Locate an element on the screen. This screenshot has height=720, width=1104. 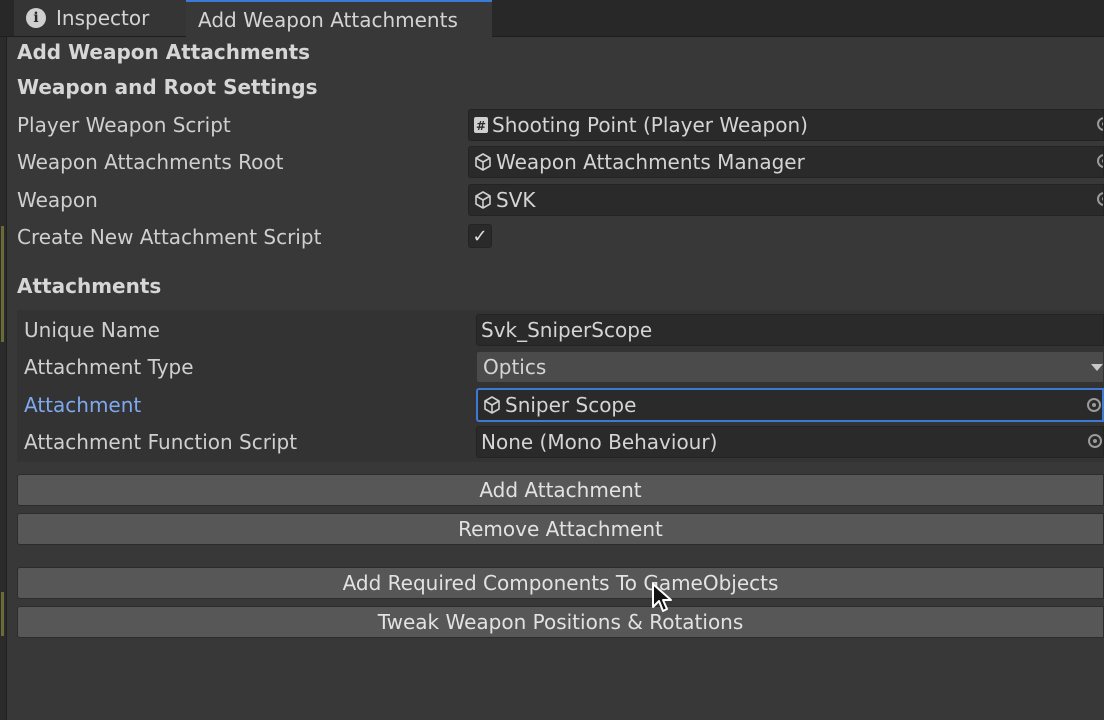
chevron-down-icon is located at coordinates (1097, 367).